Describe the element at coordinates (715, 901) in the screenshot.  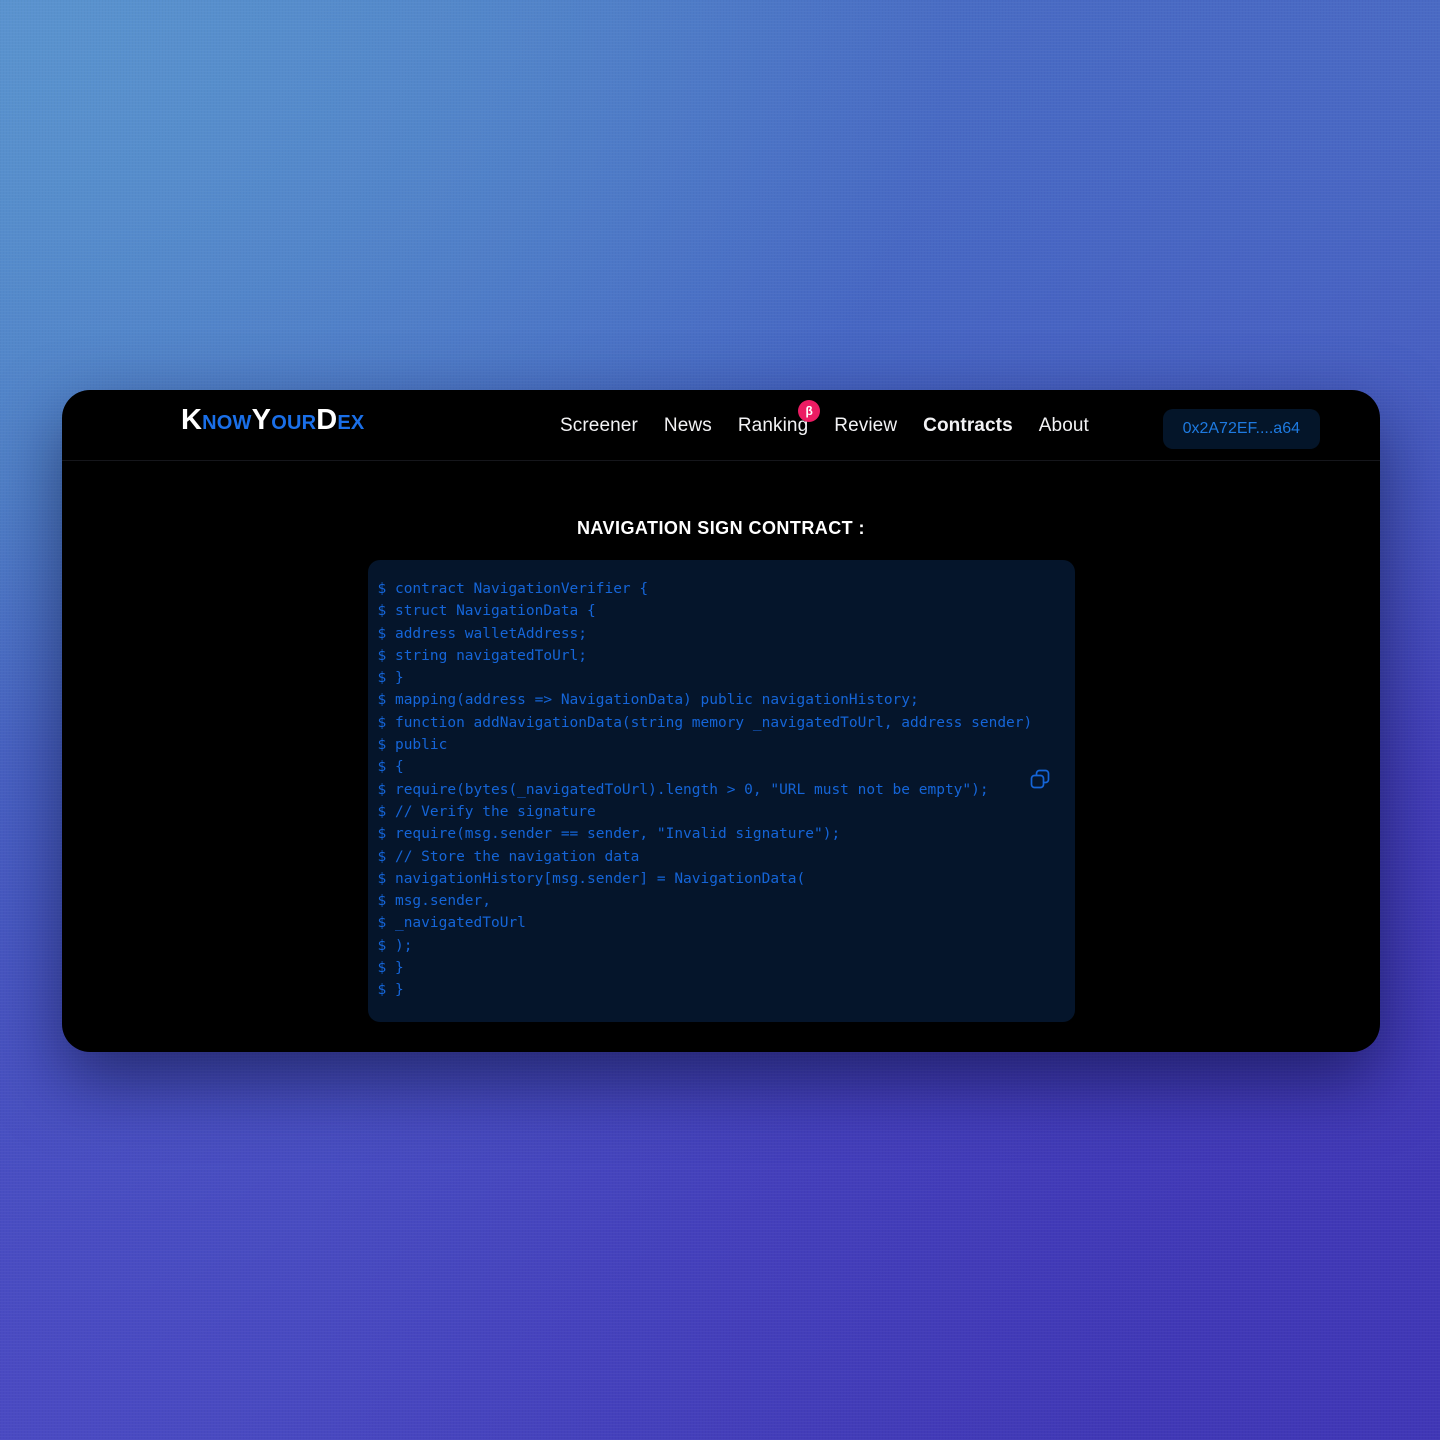
I see `code-line: $ msg.sender,` at that location.